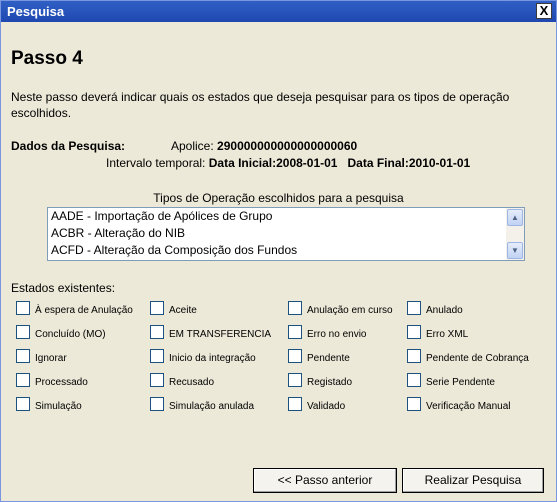  What do you see at coordinates (68, 146) in the screenshot?
I see `search-data-label: Dados da Pesquisa:` at bounding box center [68, 146].